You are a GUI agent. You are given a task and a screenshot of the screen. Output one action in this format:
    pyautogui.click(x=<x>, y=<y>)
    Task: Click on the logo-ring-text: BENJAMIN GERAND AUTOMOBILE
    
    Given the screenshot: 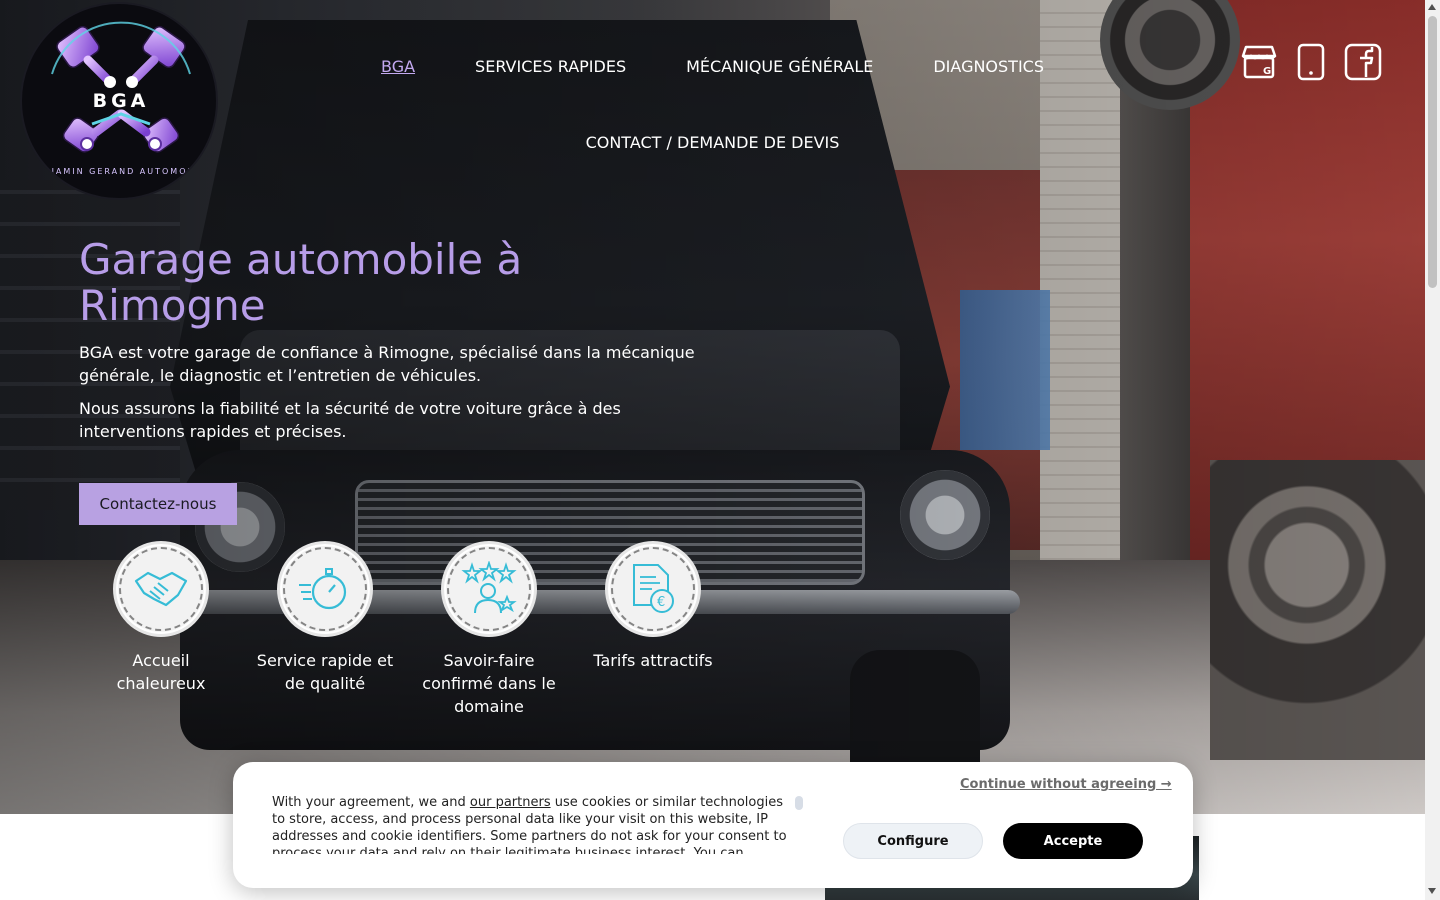 What is the action you would take?
    pyautogui.click(x=121, y=171)
    